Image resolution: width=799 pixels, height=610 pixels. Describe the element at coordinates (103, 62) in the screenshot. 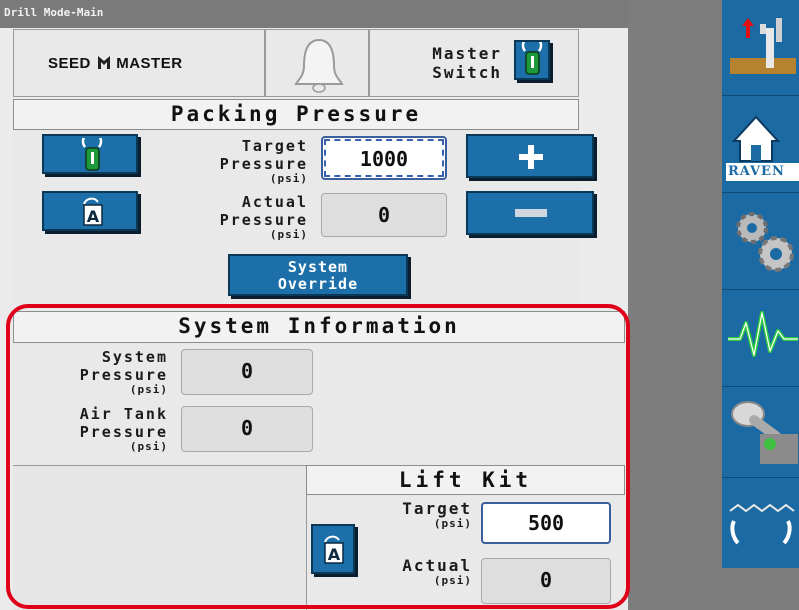

I see `seedmaster-logo-icon` at that location.